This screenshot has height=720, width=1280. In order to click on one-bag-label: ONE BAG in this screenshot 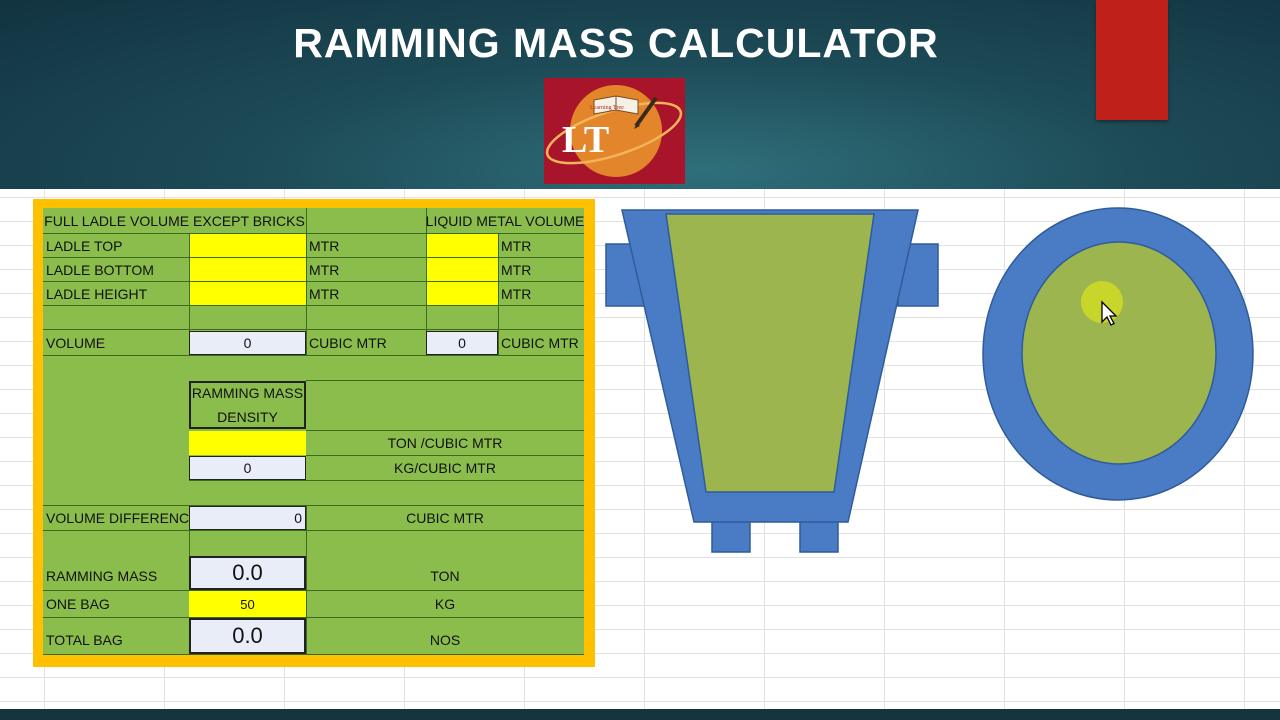, I will do `click(78, 604)`.